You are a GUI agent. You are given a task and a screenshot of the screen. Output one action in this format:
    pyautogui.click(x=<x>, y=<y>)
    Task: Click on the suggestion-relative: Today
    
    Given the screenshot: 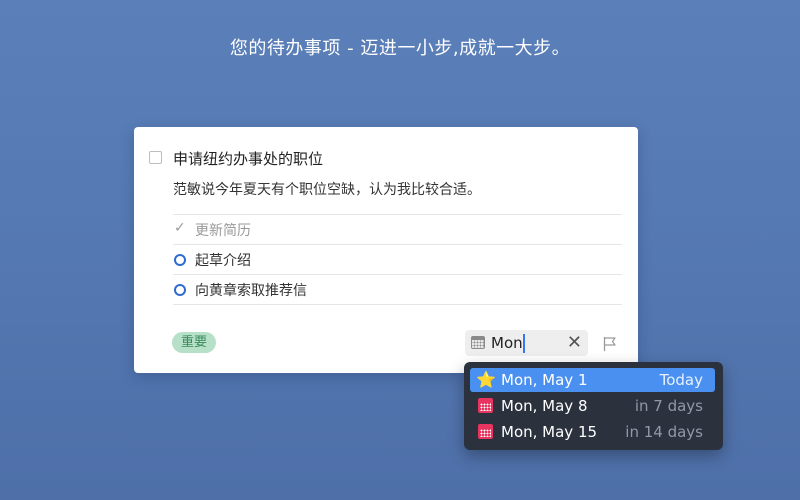 What is the action you would take?
    pyautogui.click(x=681, y=380)
    